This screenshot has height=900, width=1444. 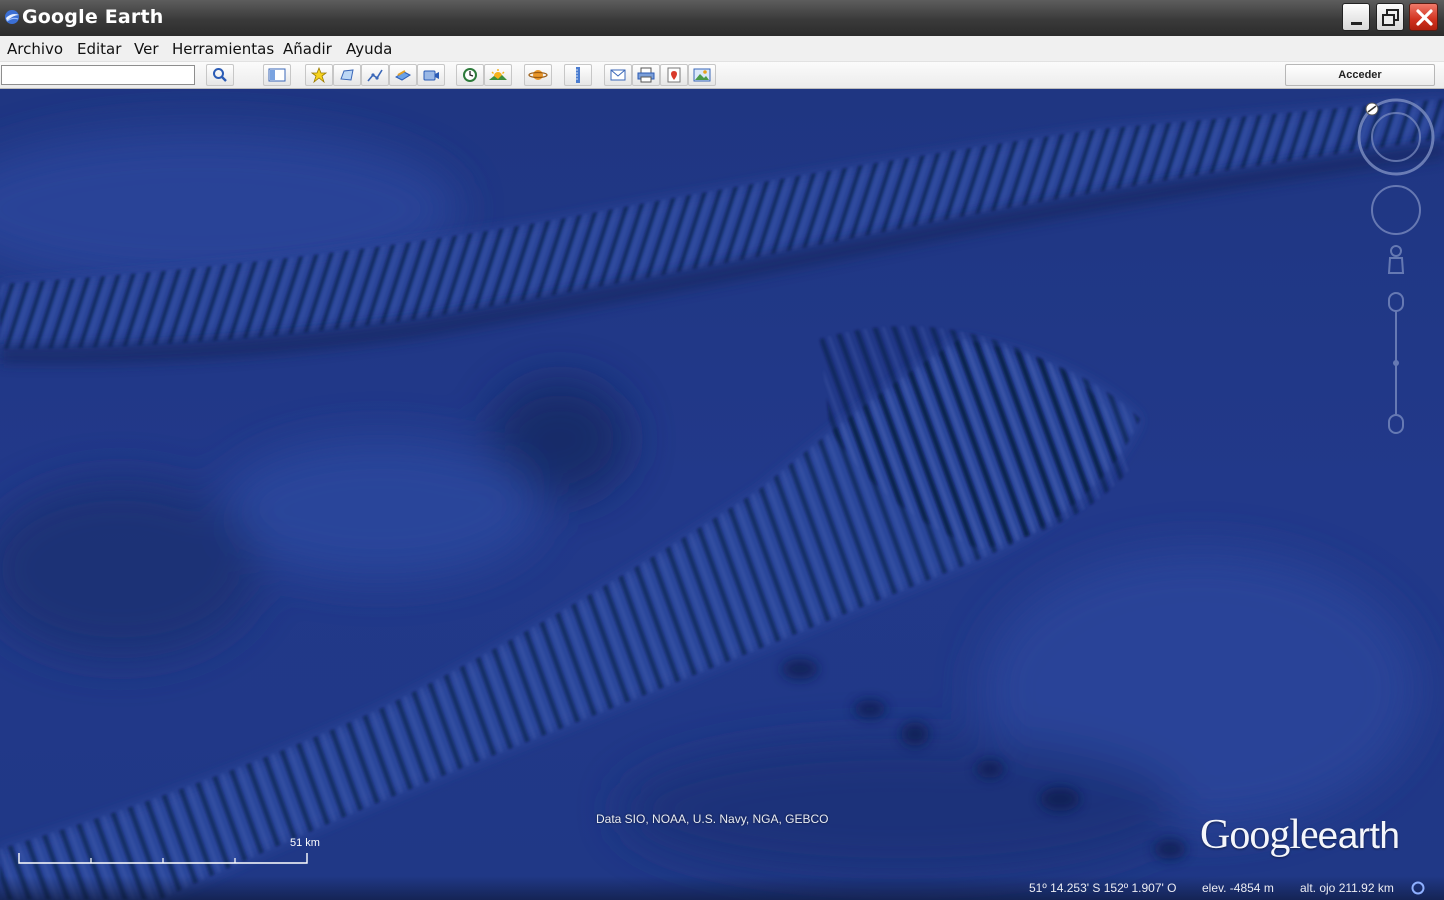 I want to click on title-bar: Google Earth, so click(x=722, y=18).